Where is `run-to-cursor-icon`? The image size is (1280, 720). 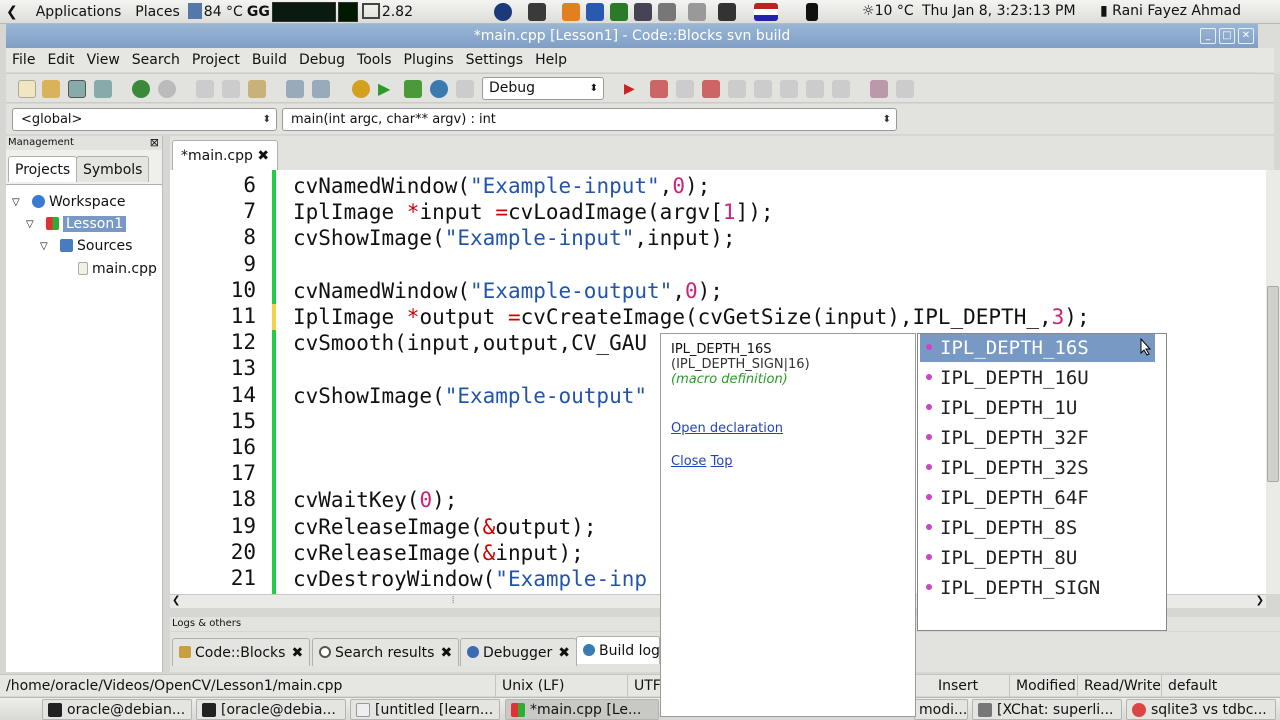
run-to-cursor-icon is located at coordinates (659, 89).